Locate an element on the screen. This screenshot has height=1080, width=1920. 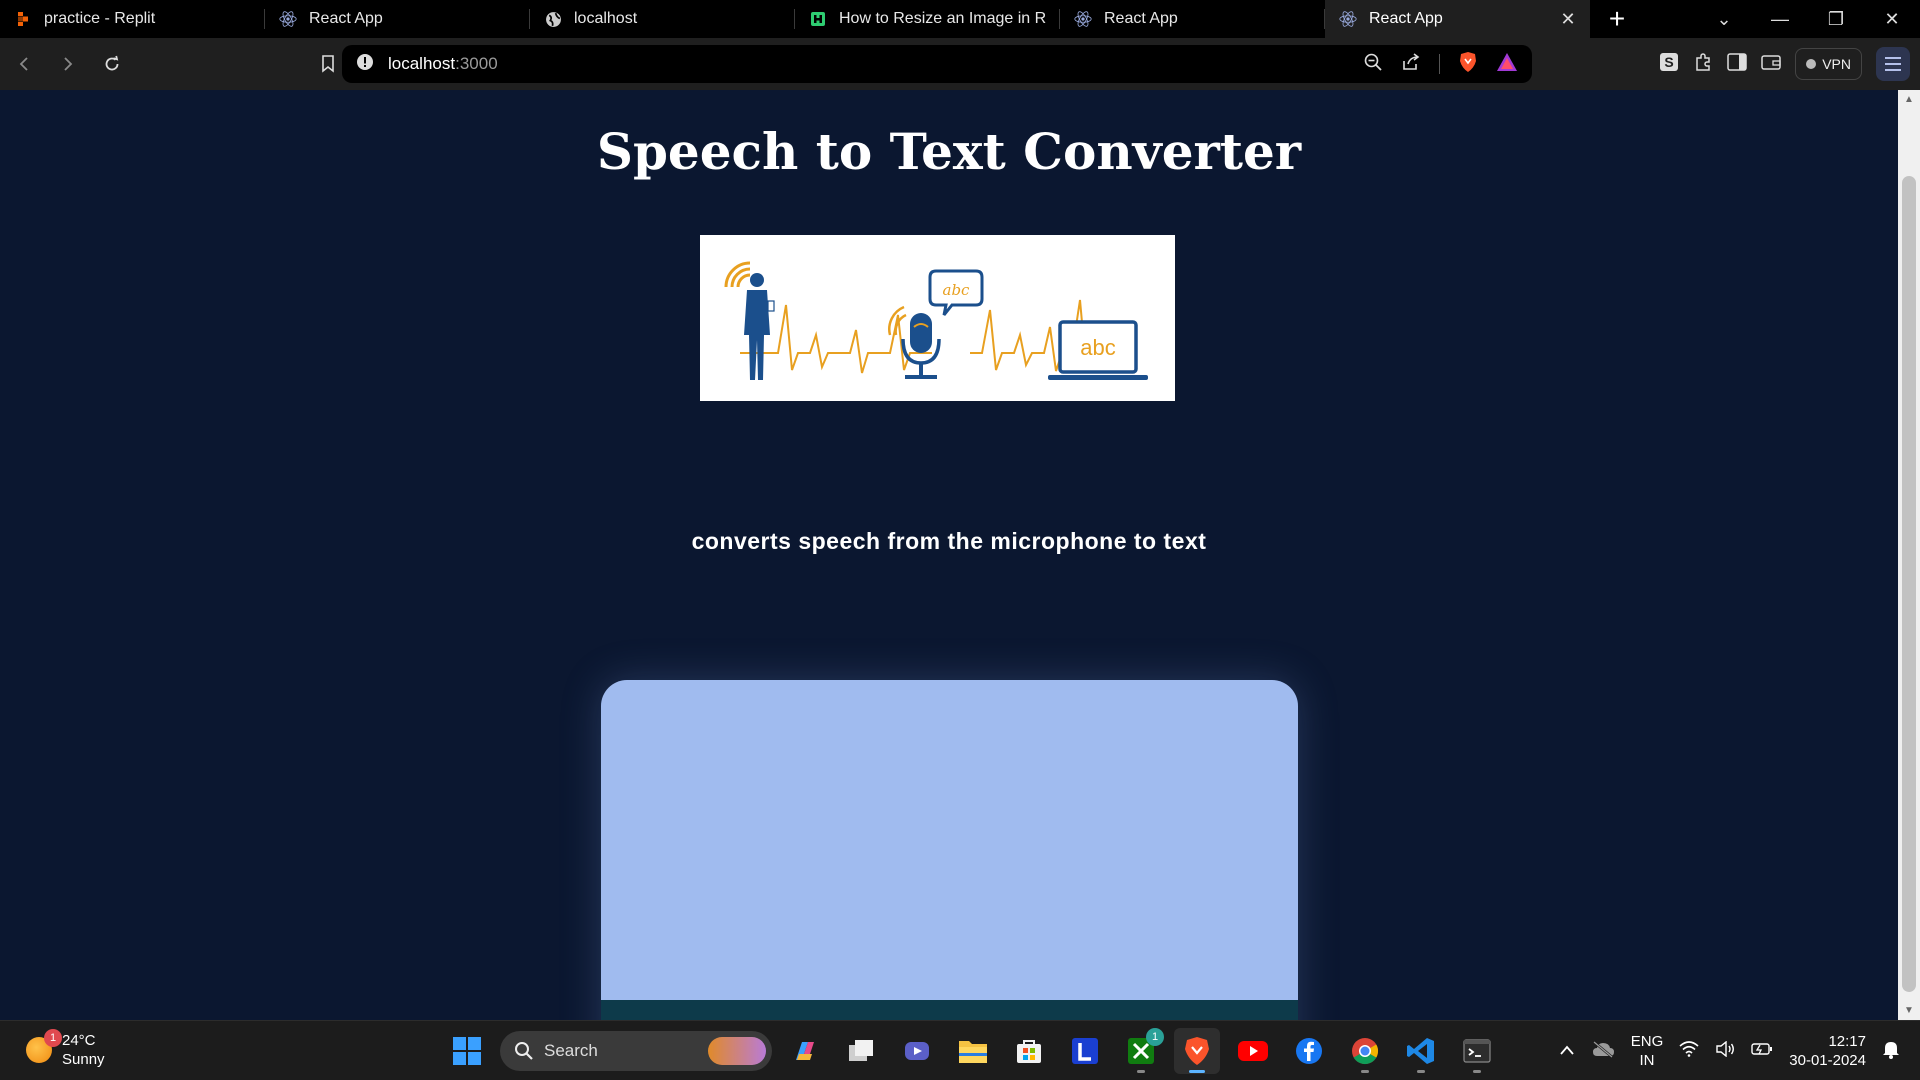
xbox-icon: 1 is located at coordinates (1141, 1051).